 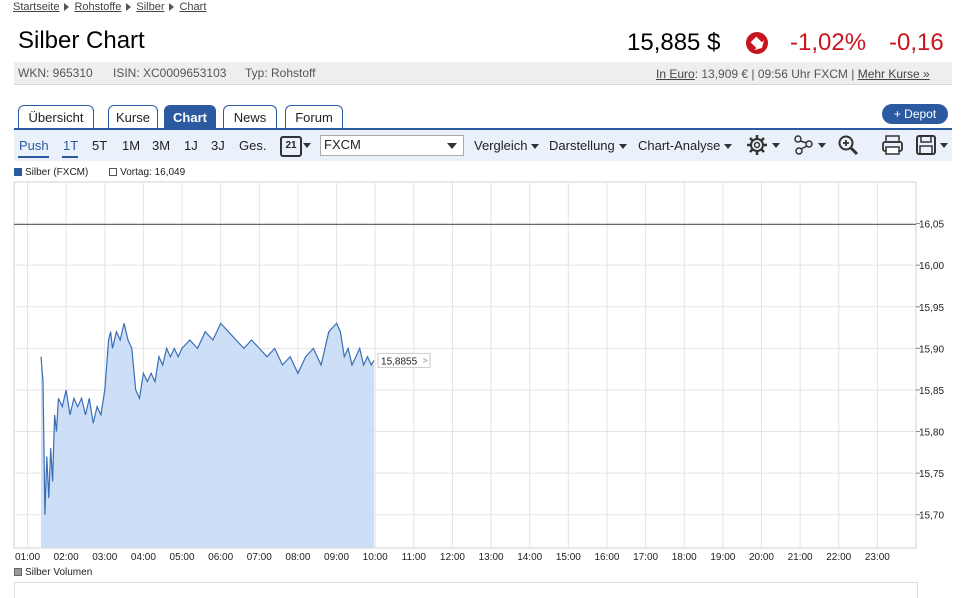 I want to click on volume-chart-area, so click(x=466, y=590).